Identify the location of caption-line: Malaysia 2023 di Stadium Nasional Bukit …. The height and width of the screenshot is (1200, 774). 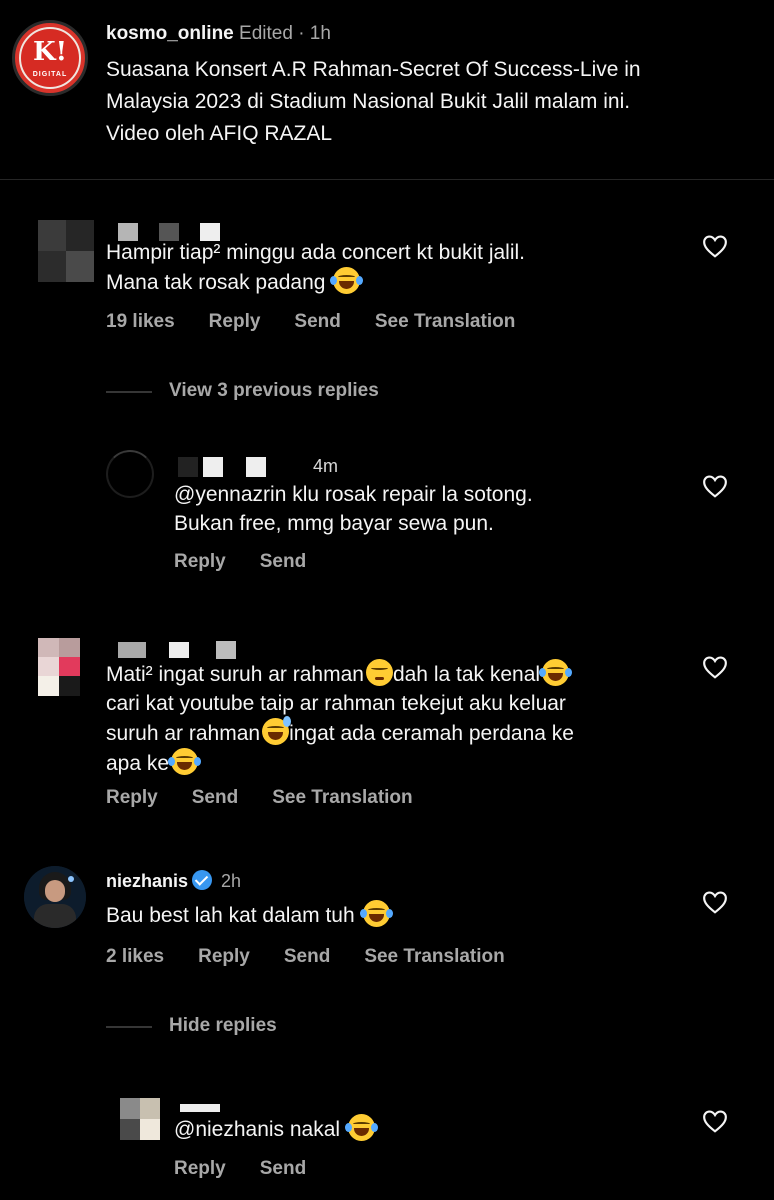
(368, 101).